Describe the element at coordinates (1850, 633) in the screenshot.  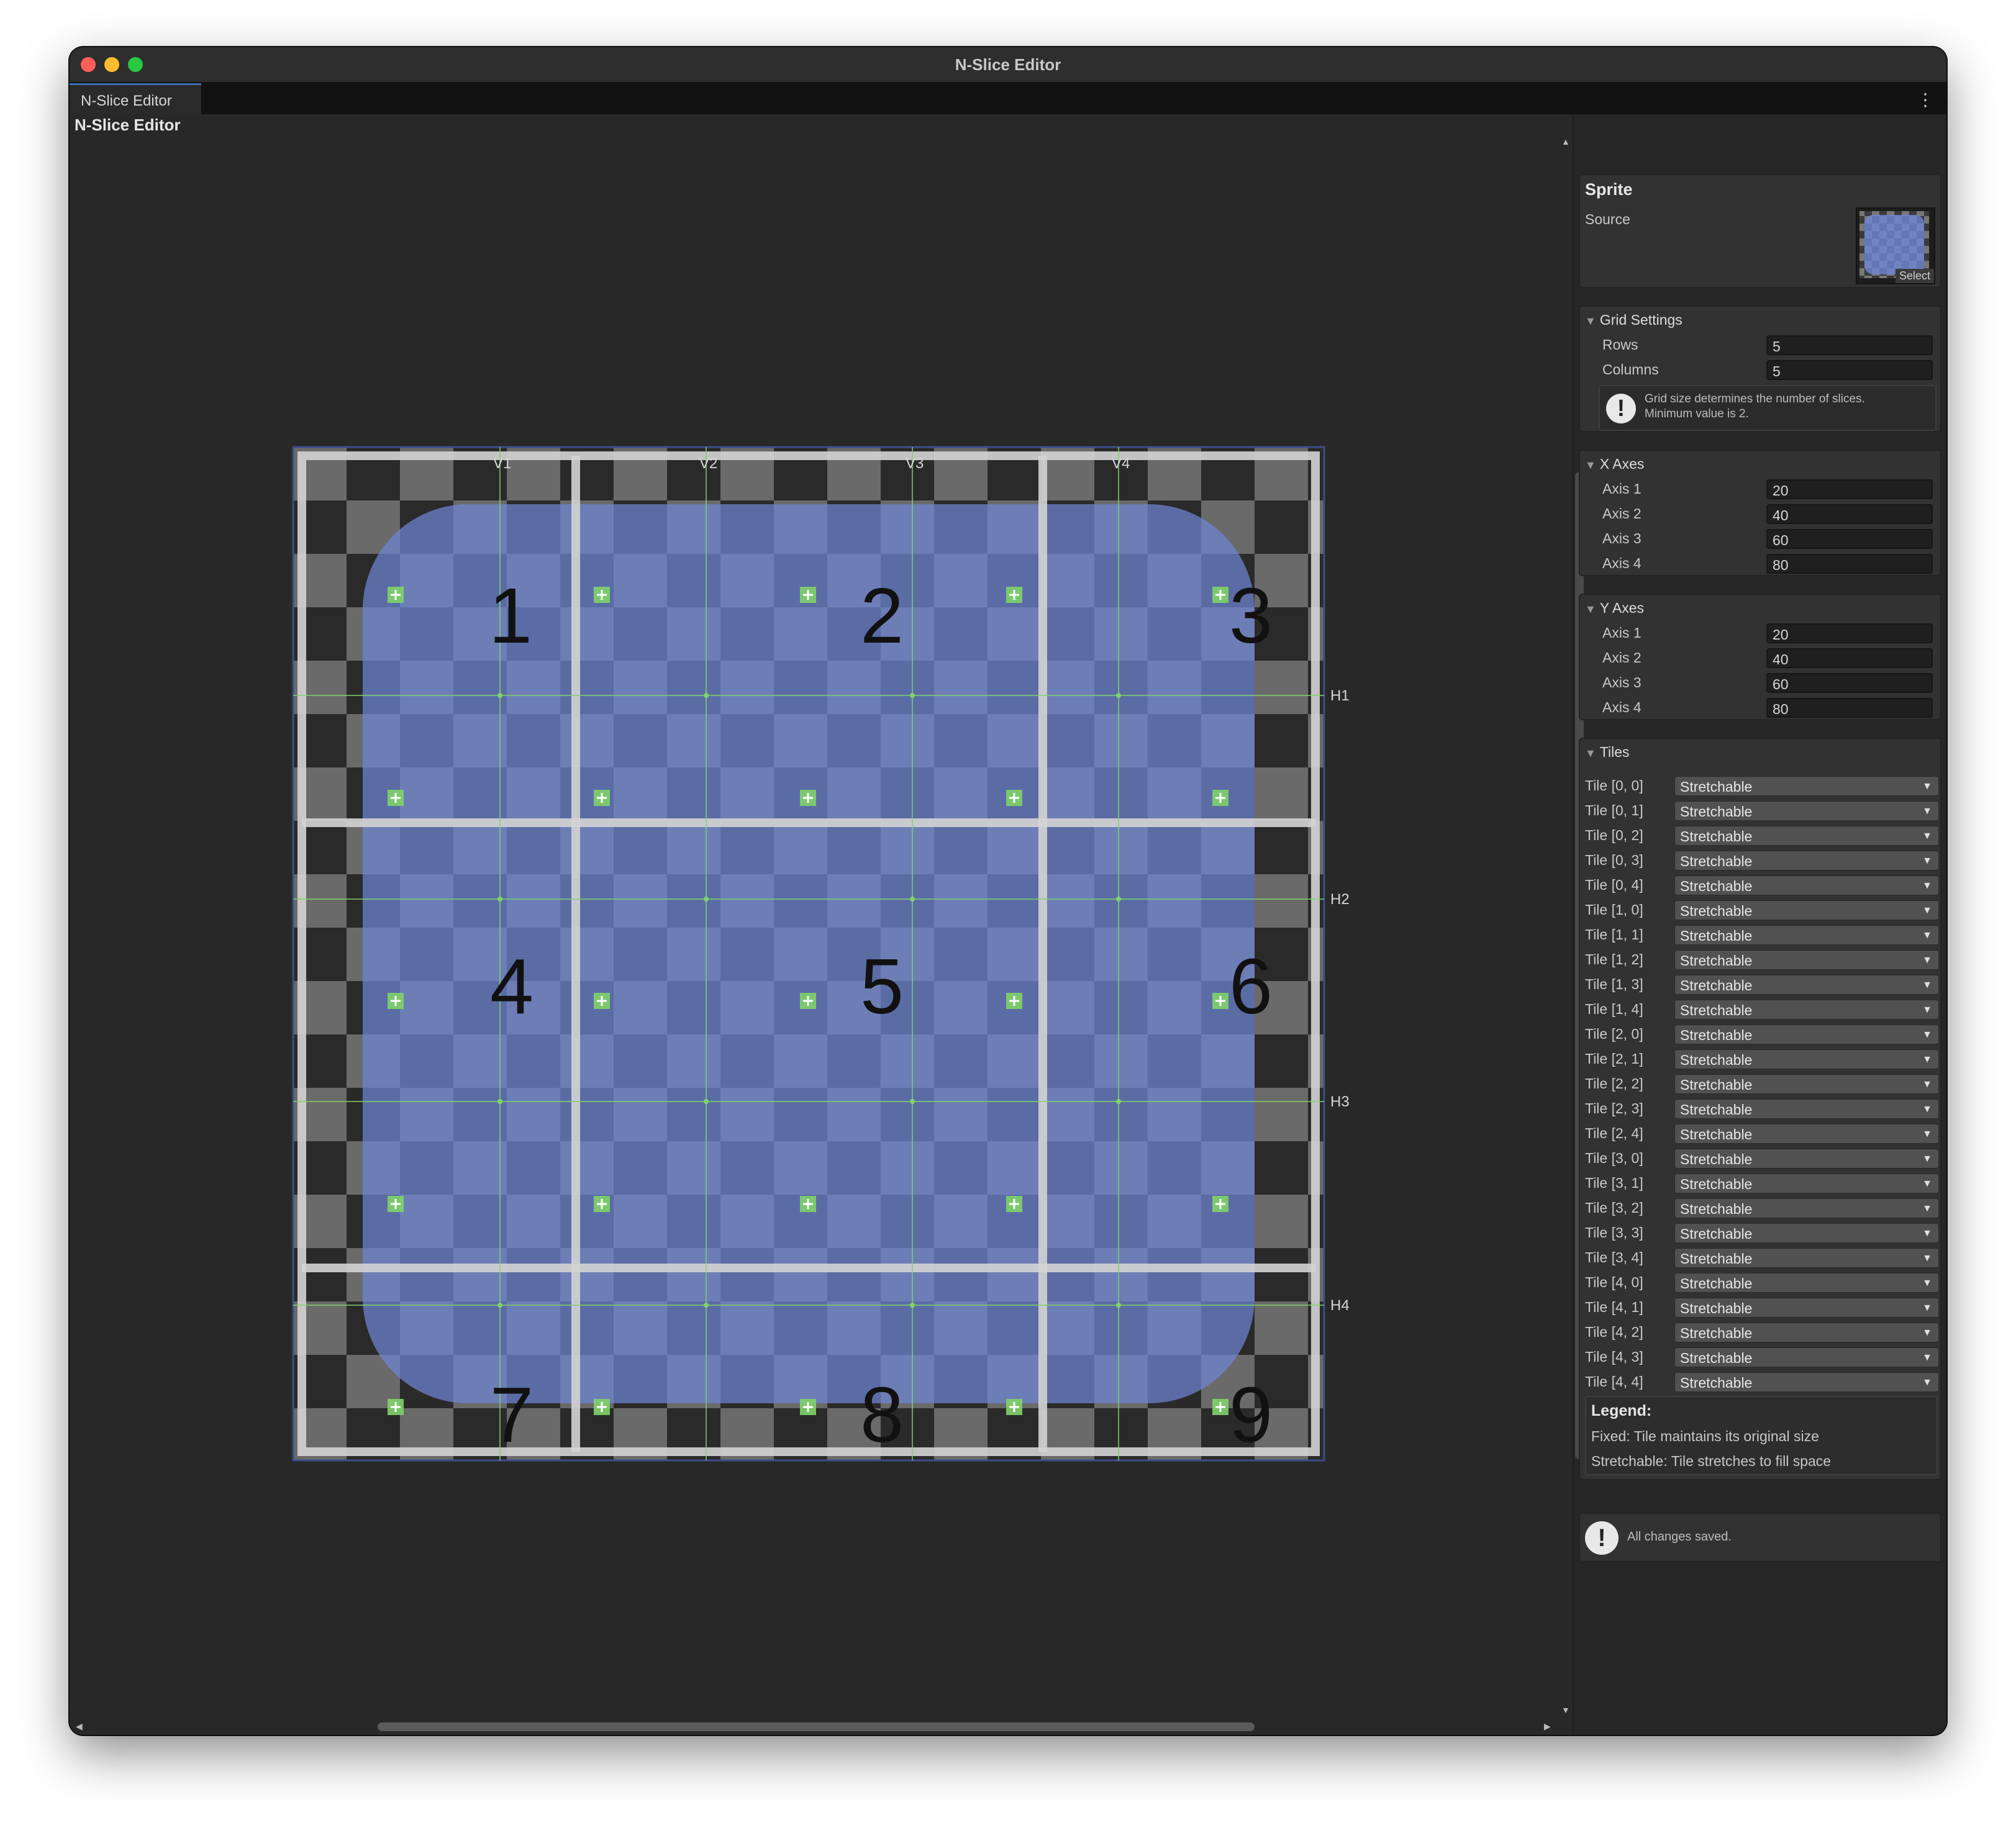
I see `y-axis-1-field: 20` at that location.